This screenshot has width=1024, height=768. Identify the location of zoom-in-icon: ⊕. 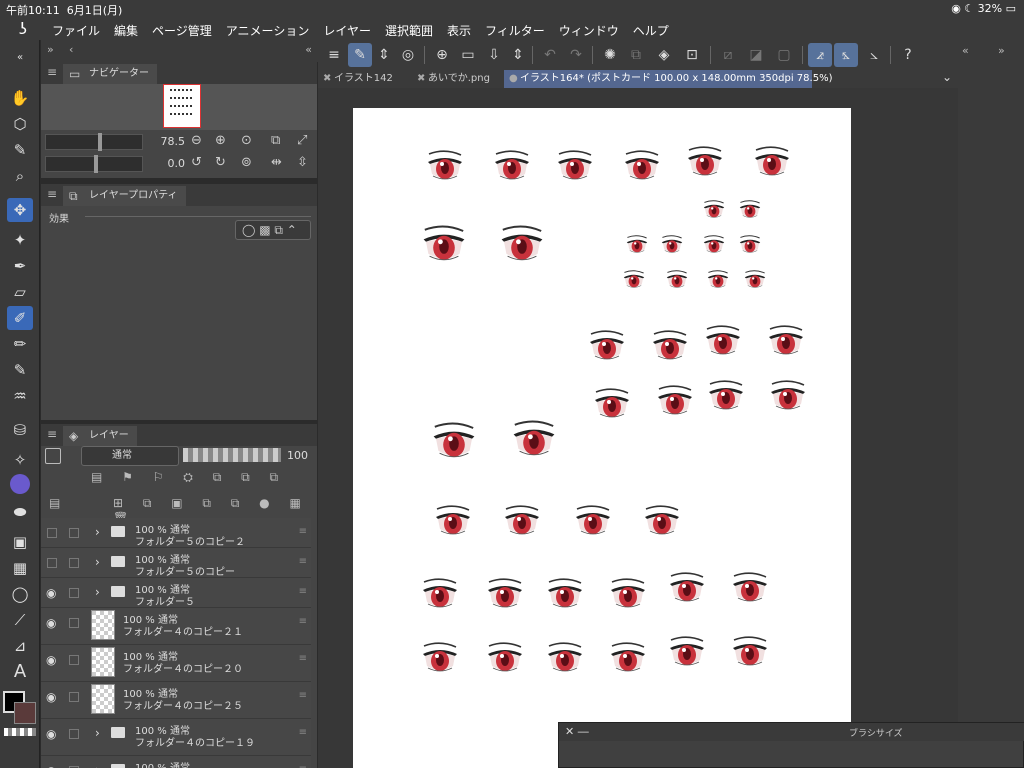
(220, 140).